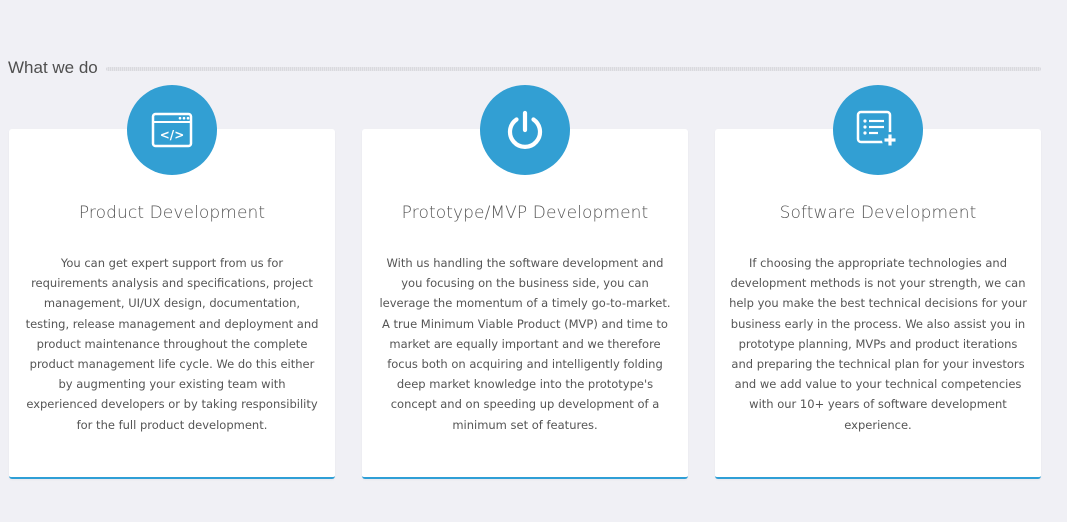 This screenshot has width=1067, height=522. What do you see at coordinates (525, 213) in the screenshot?
I see `card-title: Prototype/MVP Development` at bounding box center [525, 213].